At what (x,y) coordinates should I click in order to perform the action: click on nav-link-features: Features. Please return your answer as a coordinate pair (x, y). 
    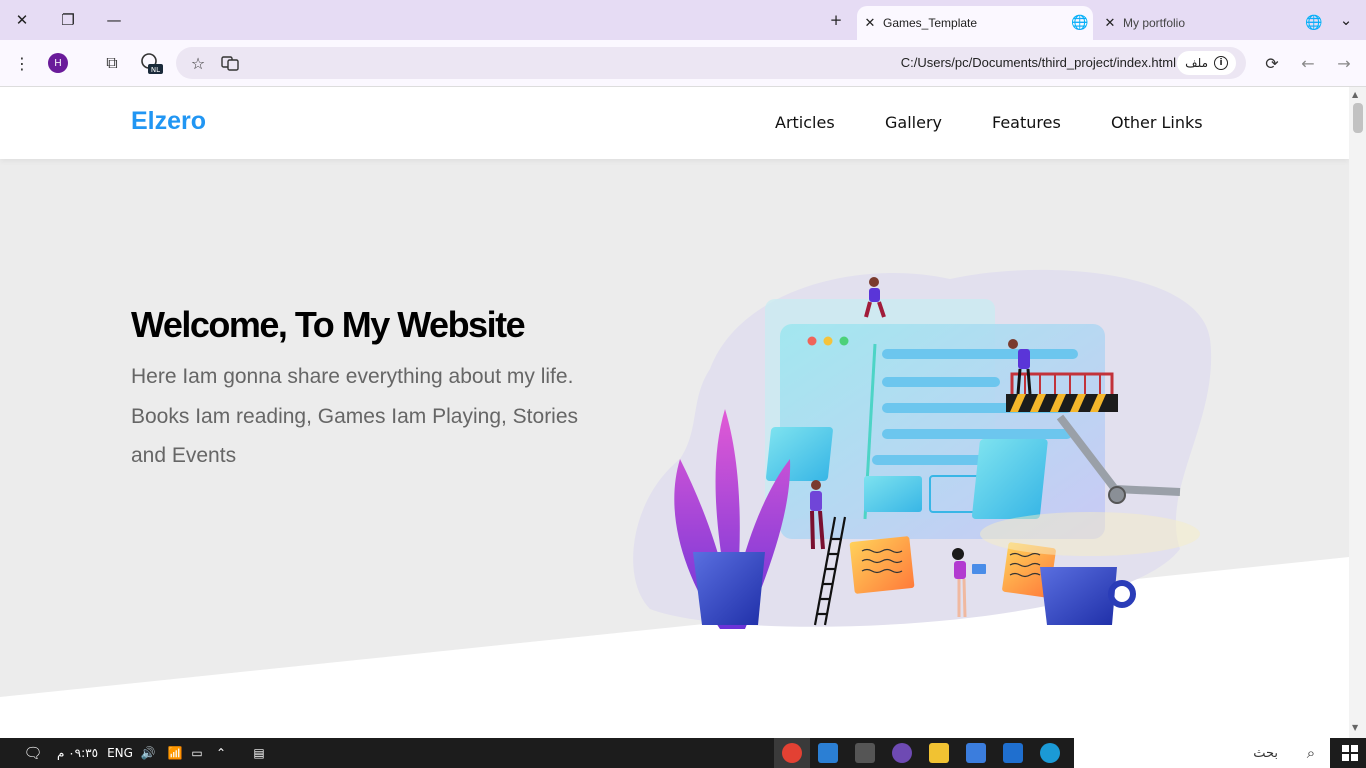
    Looking at the image, I should click on (1026, 122).